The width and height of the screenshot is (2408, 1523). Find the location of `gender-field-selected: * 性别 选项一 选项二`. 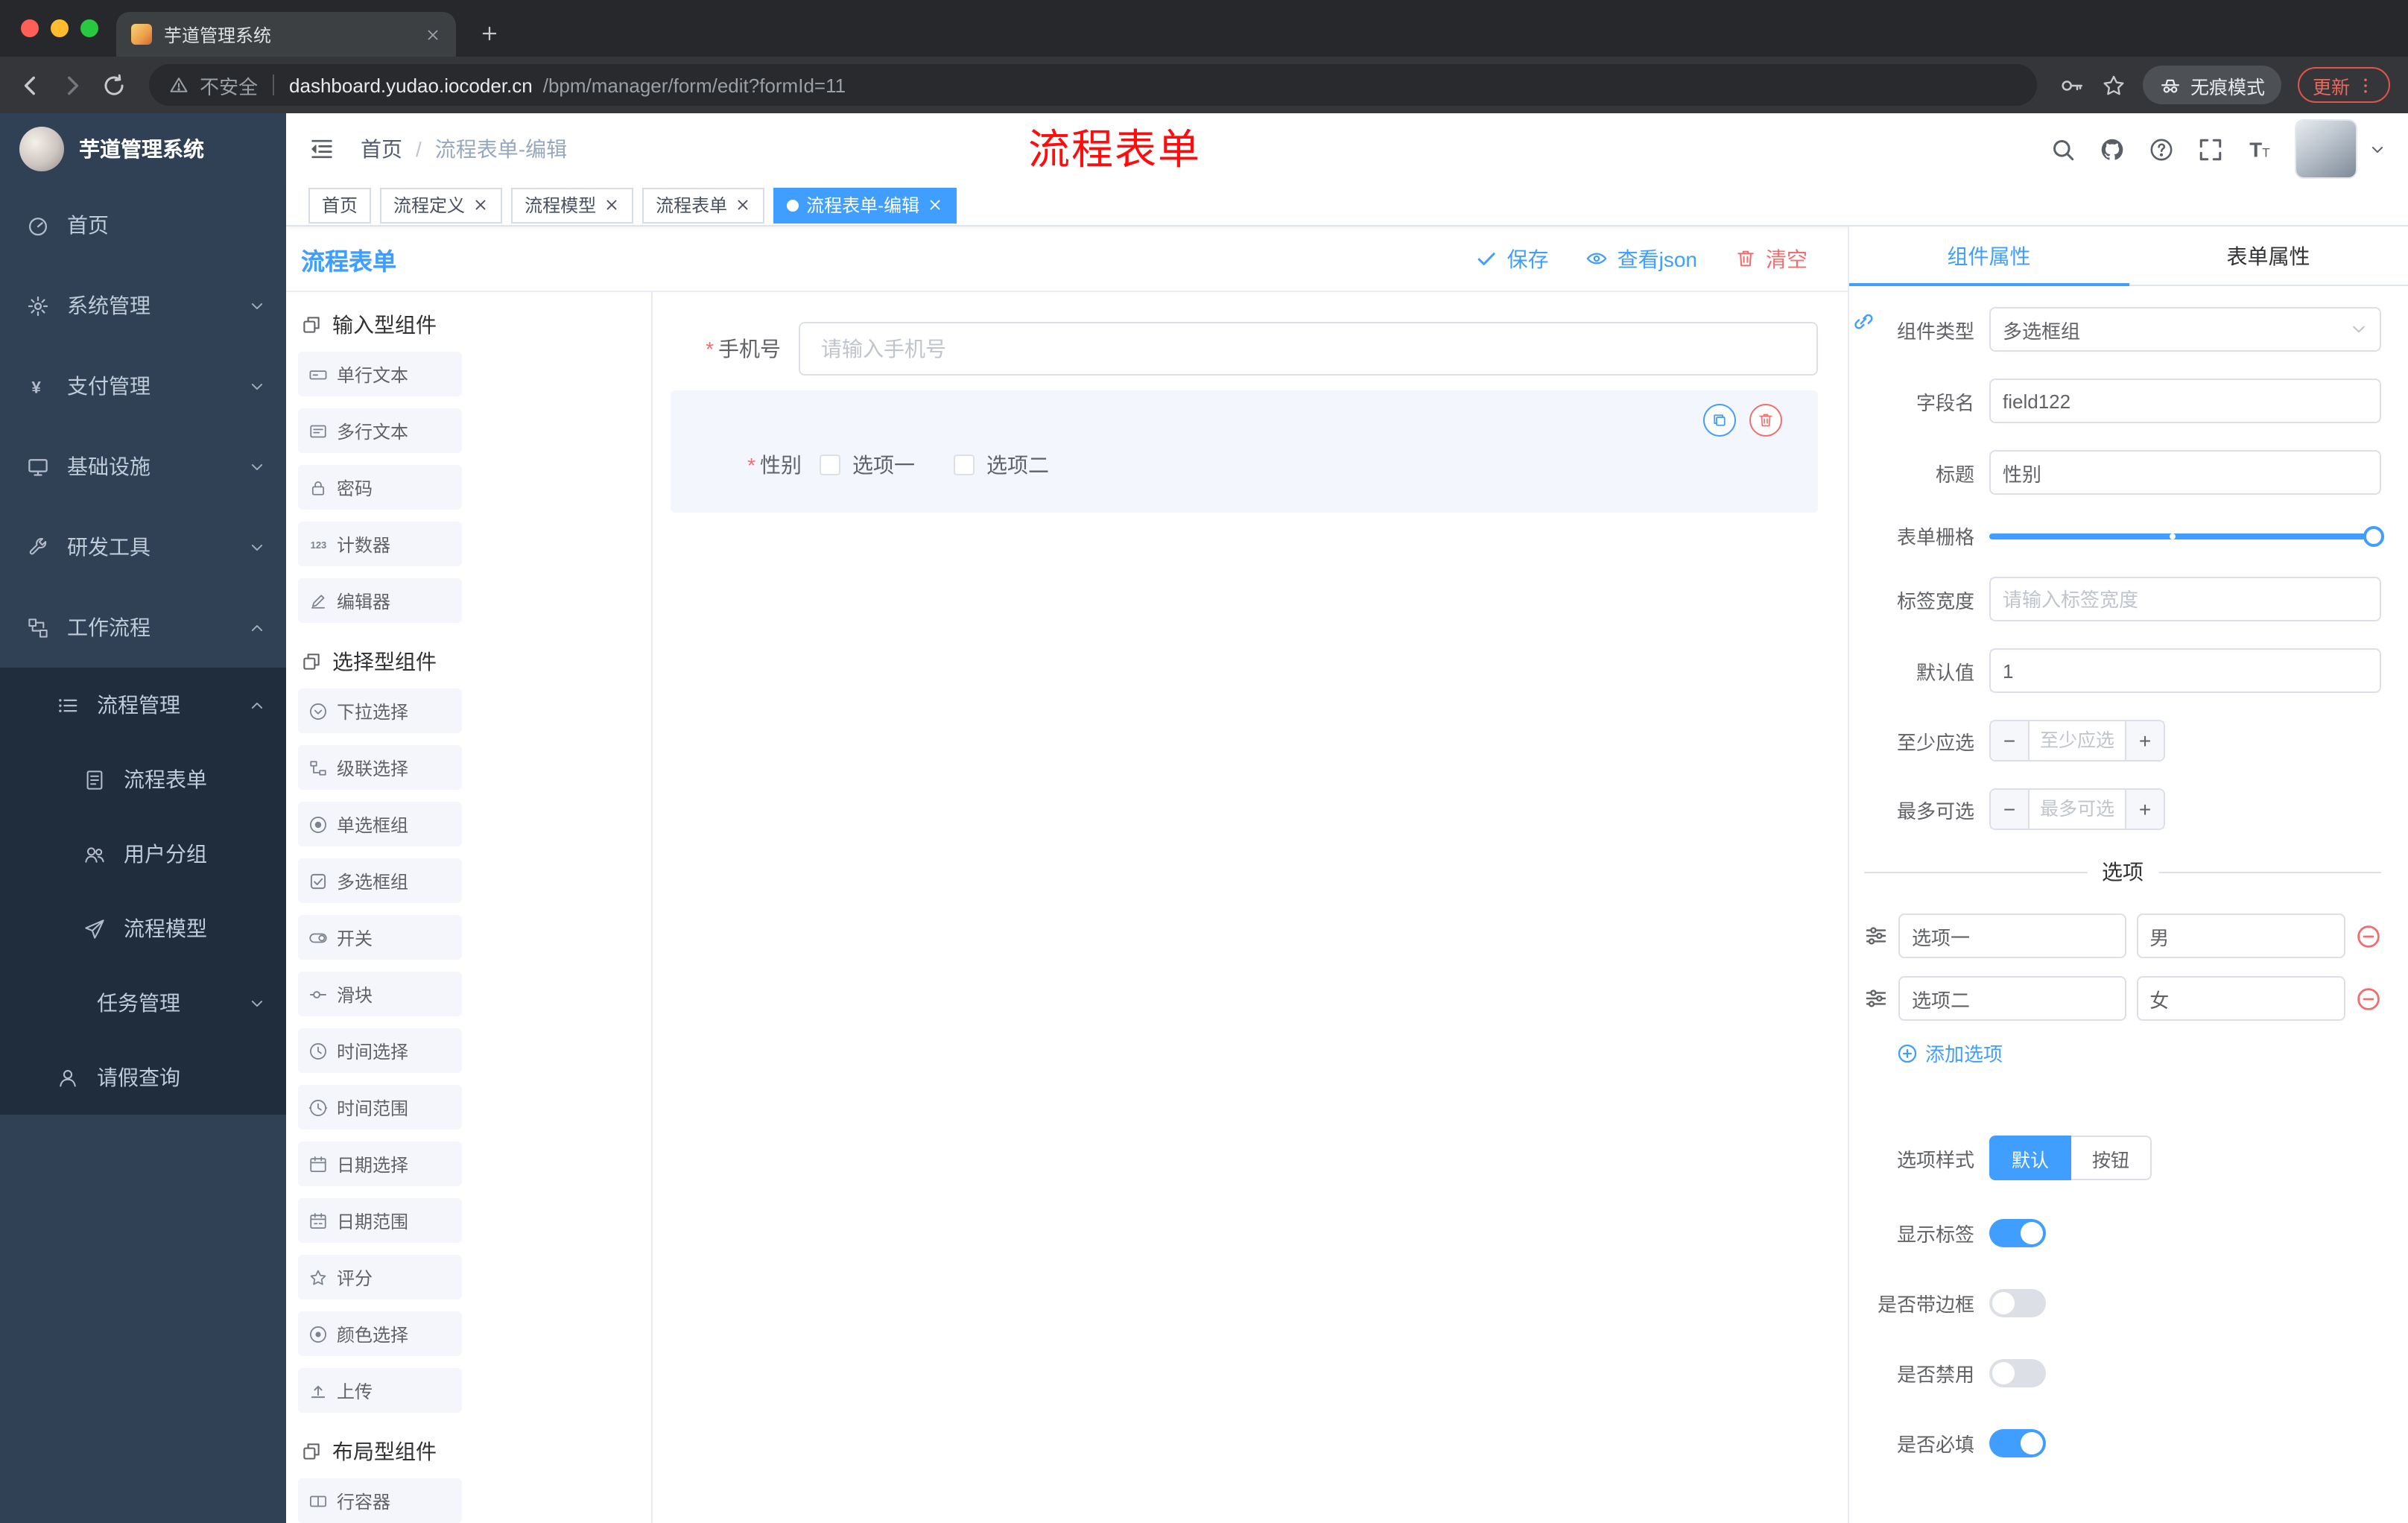

gender-field-selected: * 性别 选项一 选项二 is located at coordinates (1244, 451).